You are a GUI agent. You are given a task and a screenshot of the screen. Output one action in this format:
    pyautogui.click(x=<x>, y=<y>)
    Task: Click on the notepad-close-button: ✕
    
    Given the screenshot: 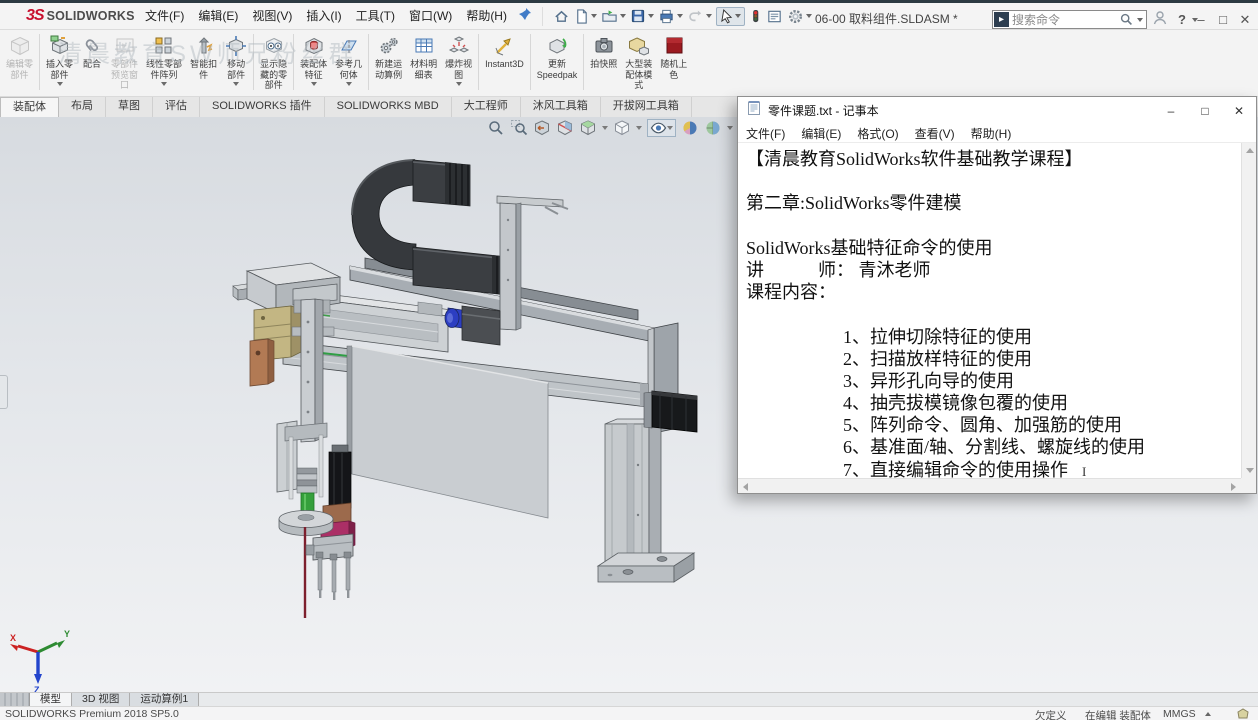 What is the action you would take?
    pyautogui.click(x=1239, y=111)
    